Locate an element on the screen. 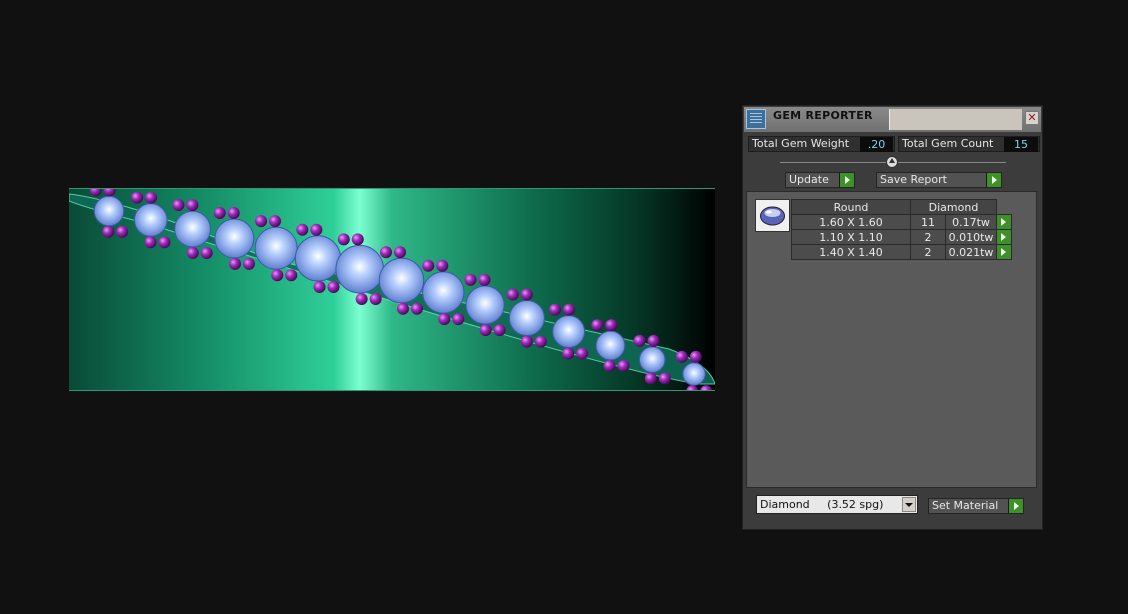 Image resolution: width=1128 pixels, height=614 pixels. row-count: 11 is located at coordinates (928, 222).